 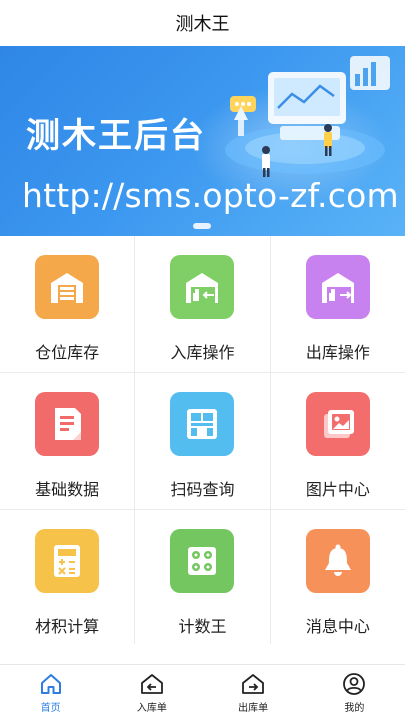 I want to click on bottom-tabbar: 首页 入库单 出库单 我的, so click(x=202, y=692).